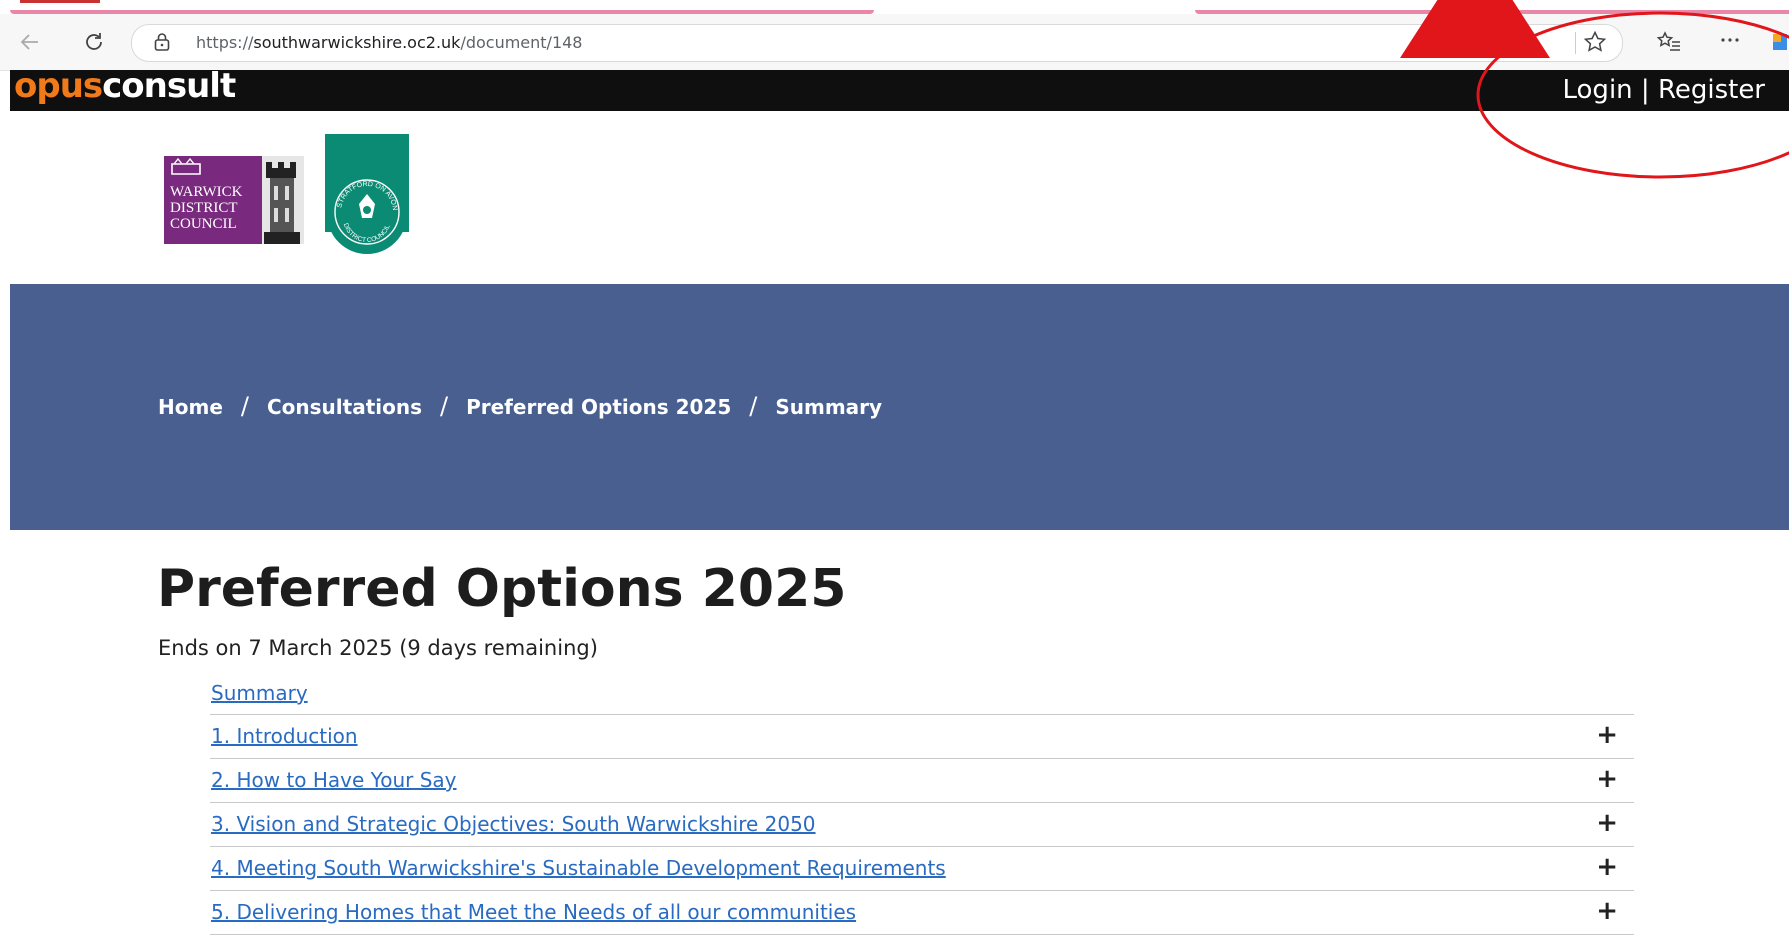  What do you see at coordinates (204, 208) in the screenshot?
I see `svg-text: DISTRICT` at bounding box center [204, 208].